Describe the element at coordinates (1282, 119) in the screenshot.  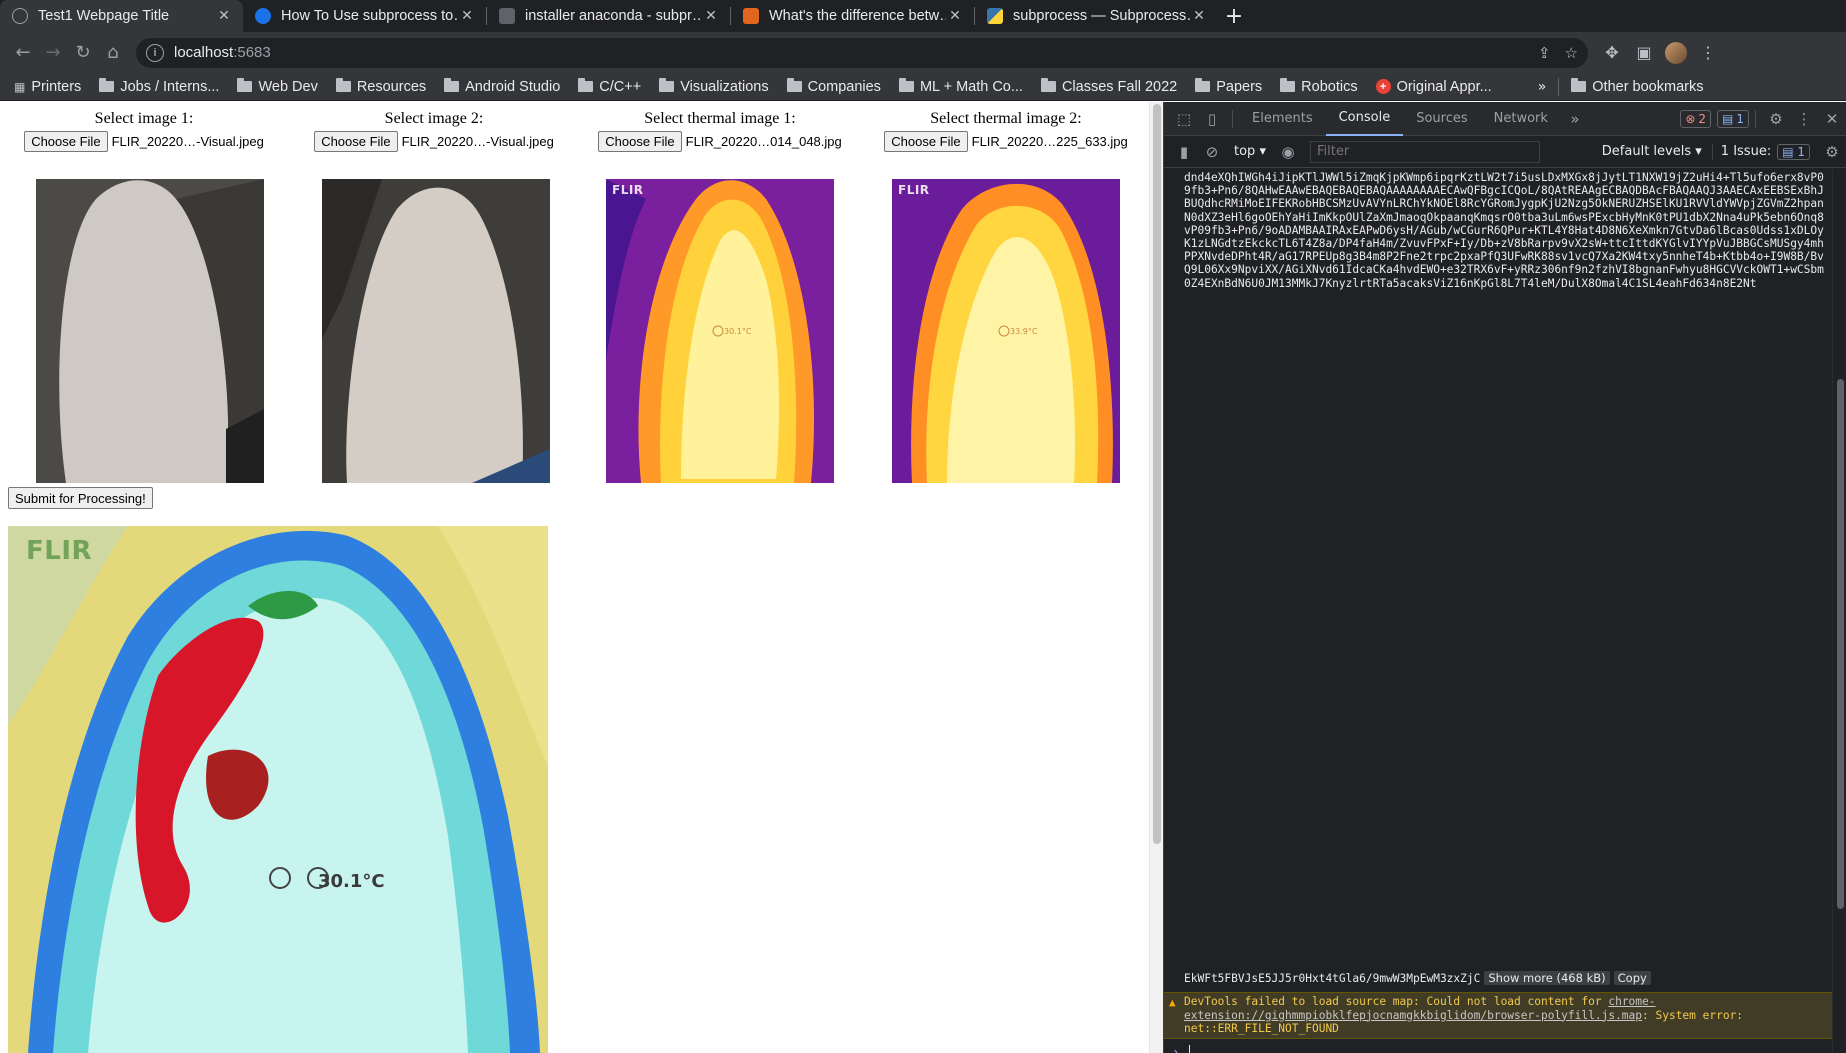
I see `devtools-tab-elements: Elements` at that location.